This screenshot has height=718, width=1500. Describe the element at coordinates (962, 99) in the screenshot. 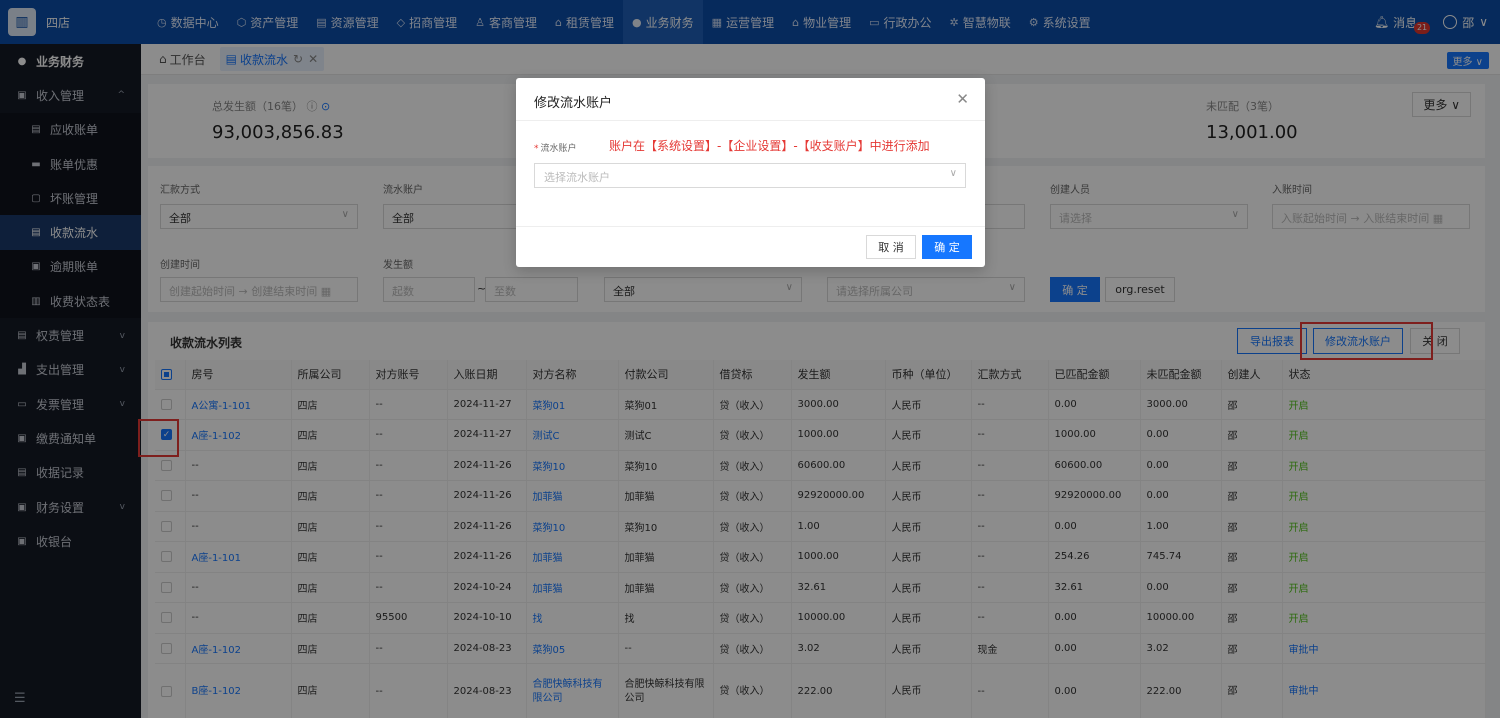

I see `close-icon: ✕` at that location.